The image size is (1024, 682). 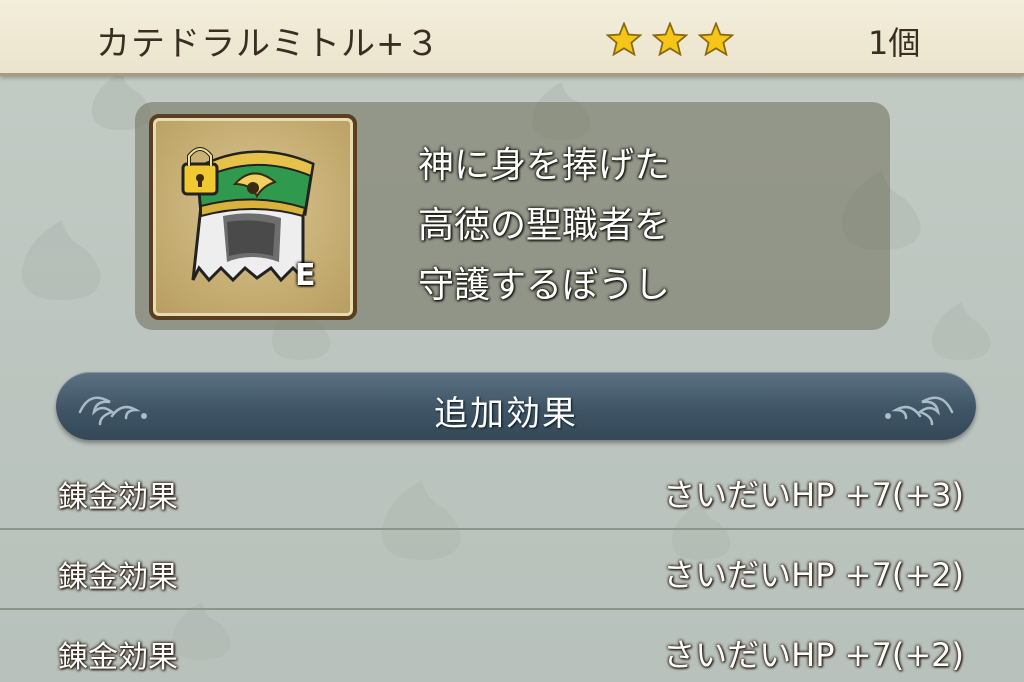 I want to click on item-icon-frame: E, so click(x=253, y=217).